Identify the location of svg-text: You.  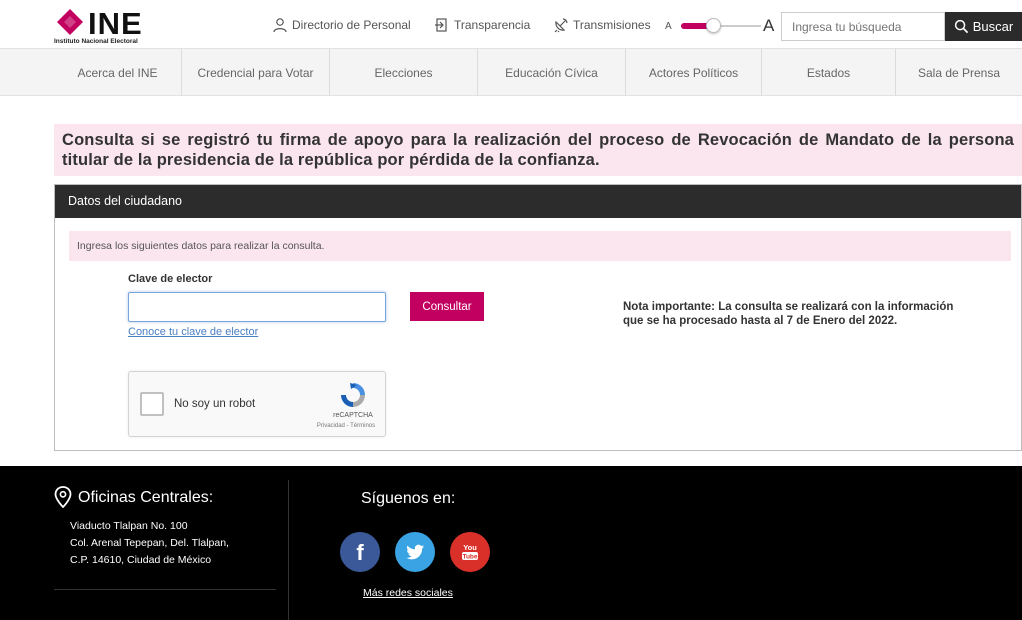
(470, 547).